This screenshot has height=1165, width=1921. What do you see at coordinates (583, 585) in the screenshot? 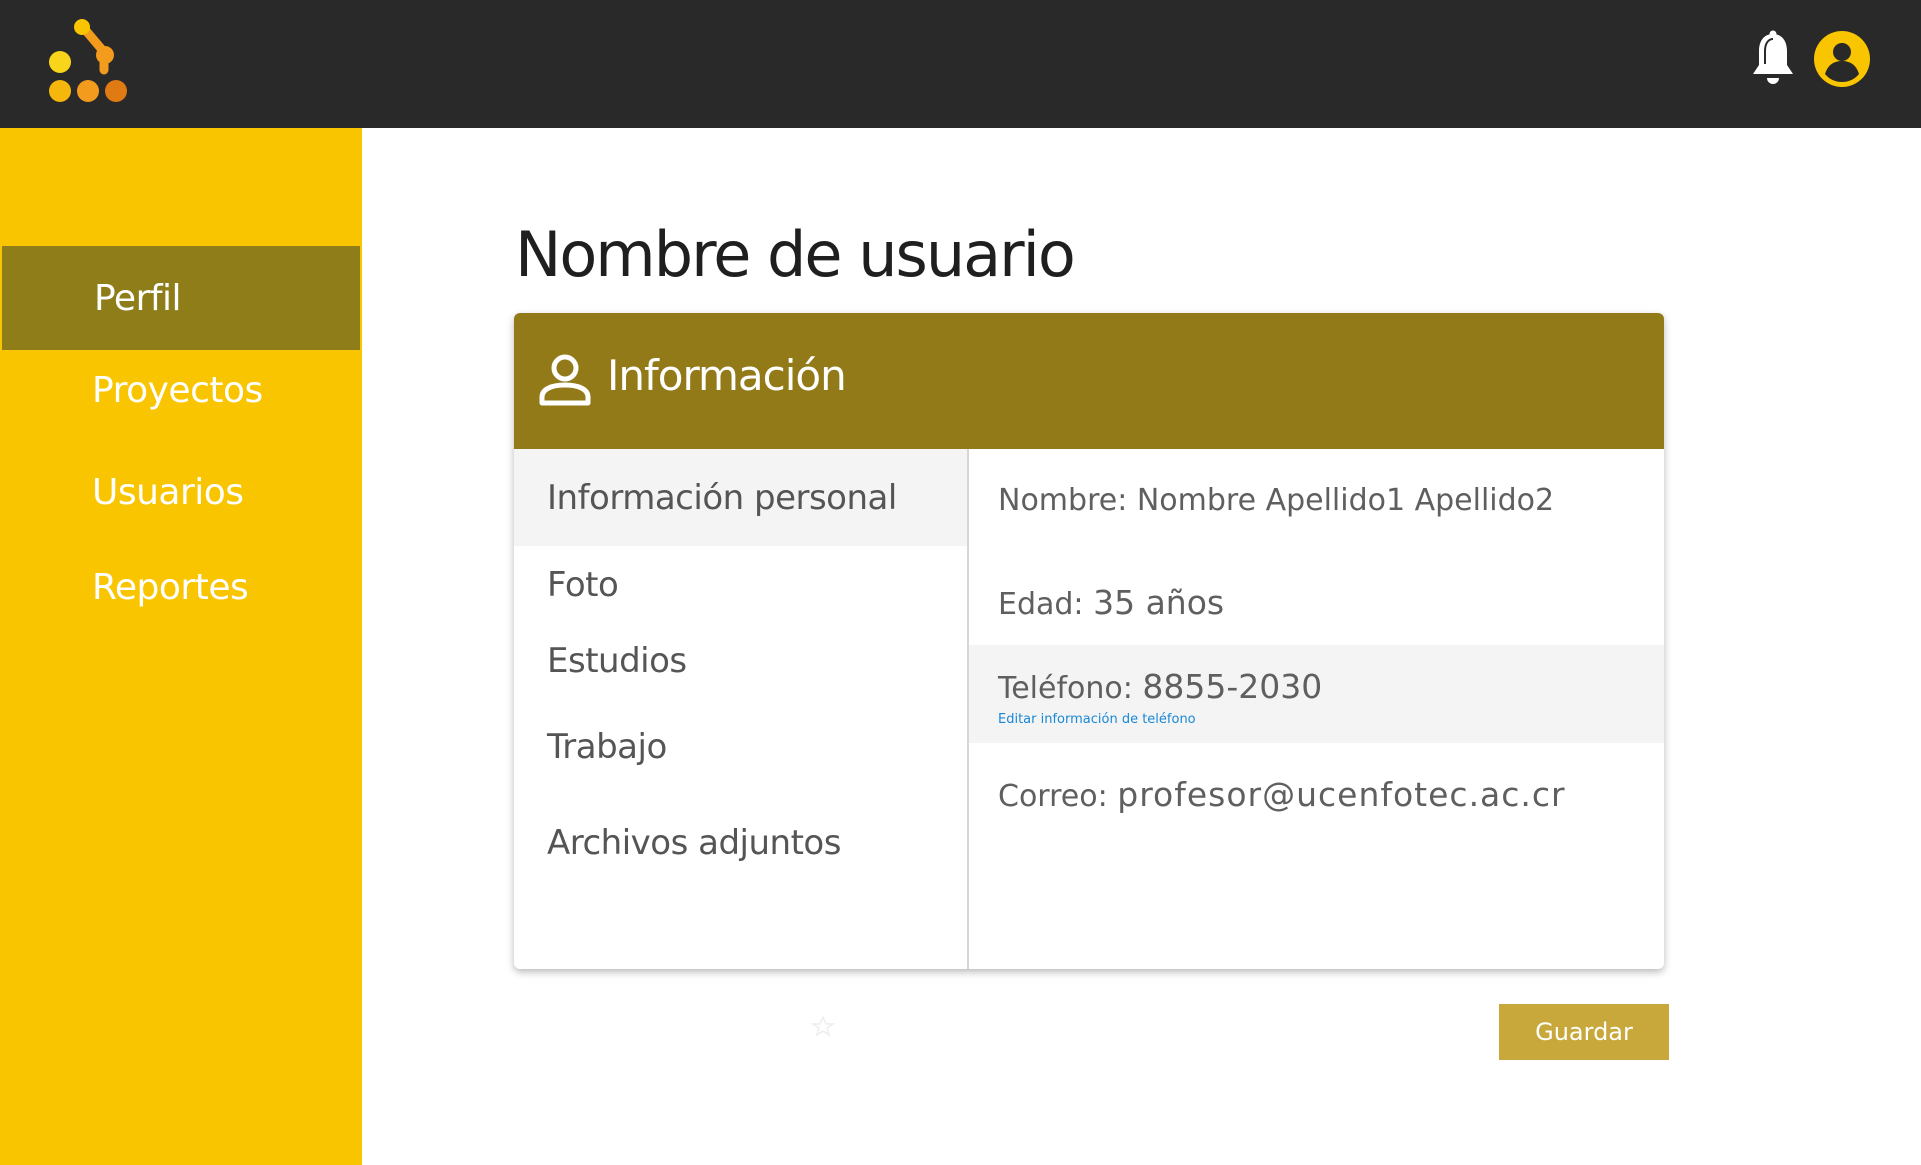
I see `menu-item-label: Foto` at bounding box center [583, 585].